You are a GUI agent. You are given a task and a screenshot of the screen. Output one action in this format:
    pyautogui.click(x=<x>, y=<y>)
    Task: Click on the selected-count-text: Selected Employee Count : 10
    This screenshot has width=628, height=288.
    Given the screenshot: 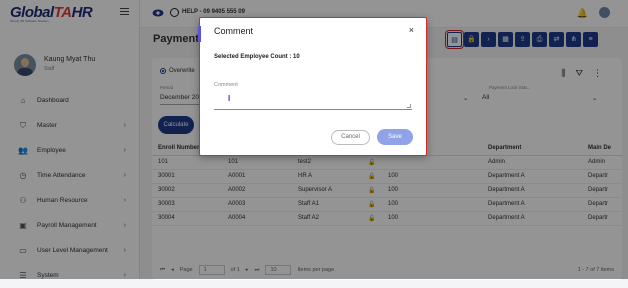 What is the action you would take?
    pyautogui.click(x=257, y=57)
    